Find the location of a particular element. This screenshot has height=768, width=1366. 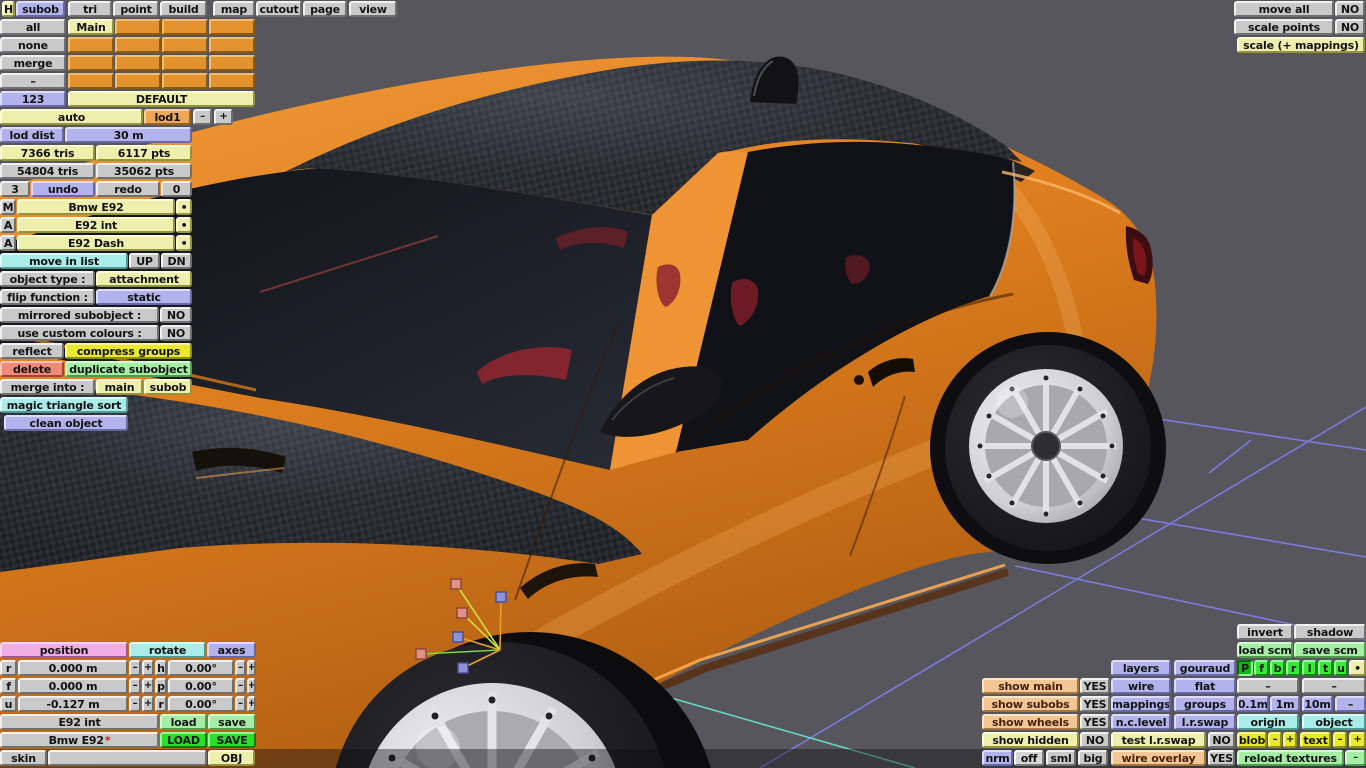

layers-button: layers is located at coordinates (1141, 668).